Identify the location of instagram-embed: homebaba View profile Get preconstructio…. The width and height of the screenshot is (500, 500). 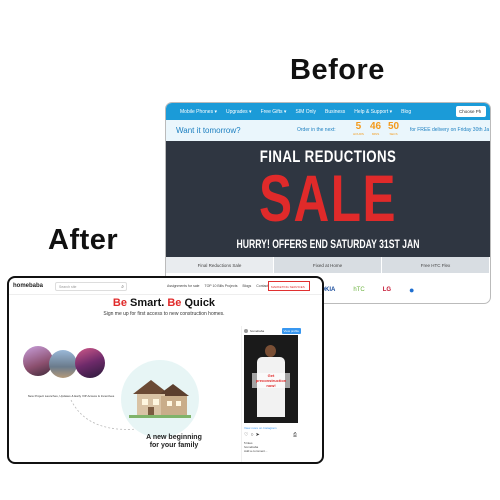
(272, 394).